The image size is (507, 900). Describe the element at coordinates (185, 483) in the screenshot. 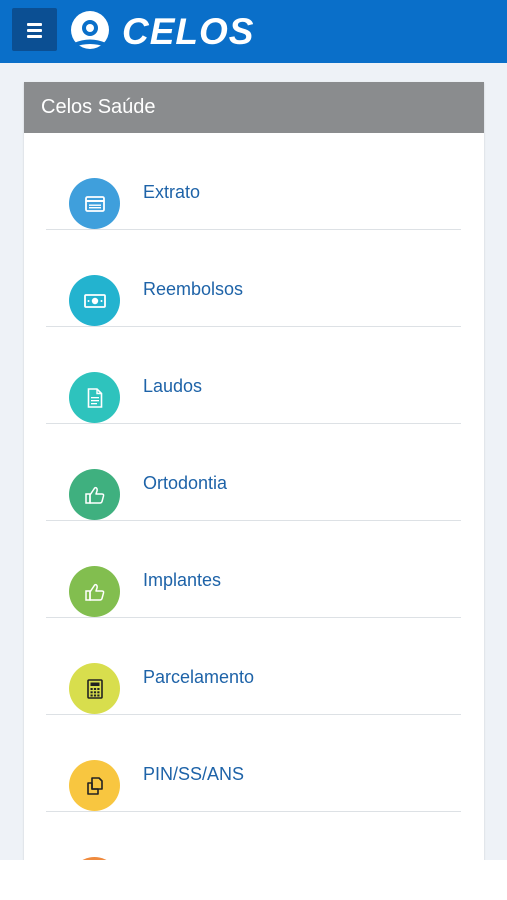

I see `menu-item-label: Ortodontia` at that location.